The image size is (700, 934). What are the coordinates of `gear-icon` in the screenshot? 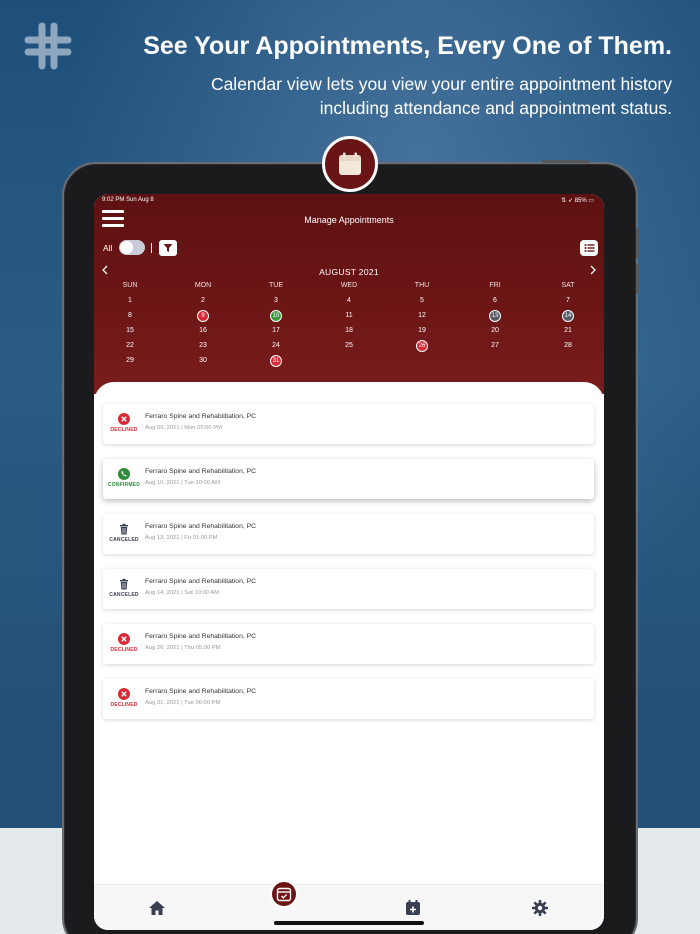 It's located at (540, 908).